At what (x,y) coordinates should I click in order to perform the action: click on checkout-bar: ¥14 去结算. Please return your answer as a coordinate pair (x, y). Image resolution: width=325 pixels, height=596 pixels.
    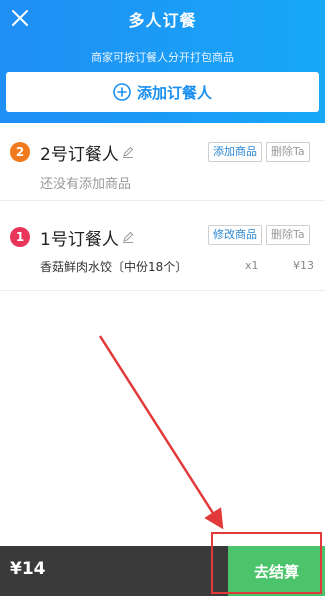
    Looking at the image, I should click on (162, 571).